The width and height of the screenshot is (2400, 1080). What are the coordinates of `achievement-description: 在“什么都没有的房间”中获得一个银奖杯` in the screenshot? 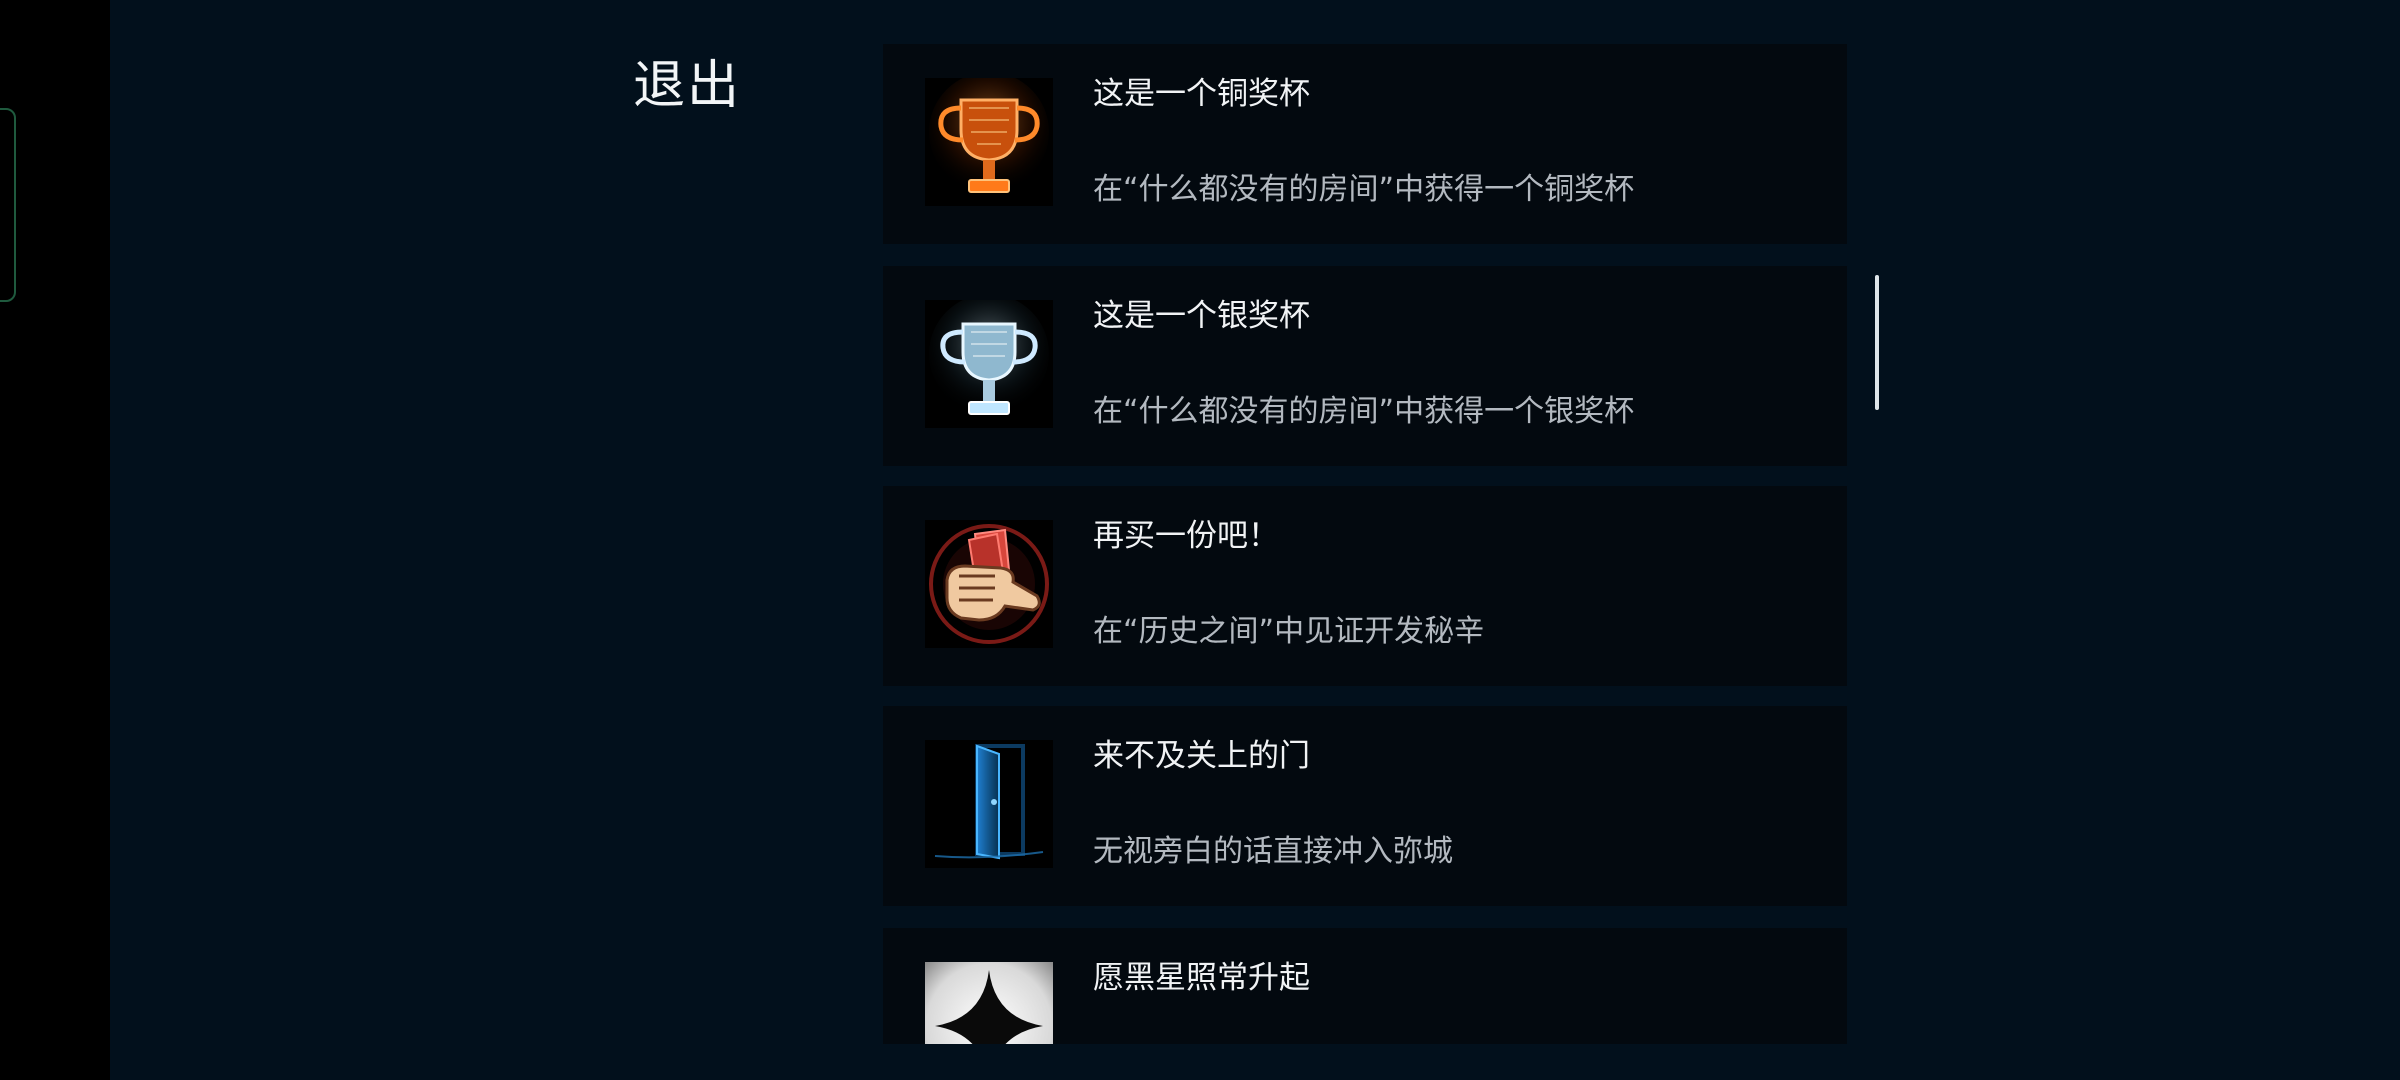 It's located at (1364, 411).